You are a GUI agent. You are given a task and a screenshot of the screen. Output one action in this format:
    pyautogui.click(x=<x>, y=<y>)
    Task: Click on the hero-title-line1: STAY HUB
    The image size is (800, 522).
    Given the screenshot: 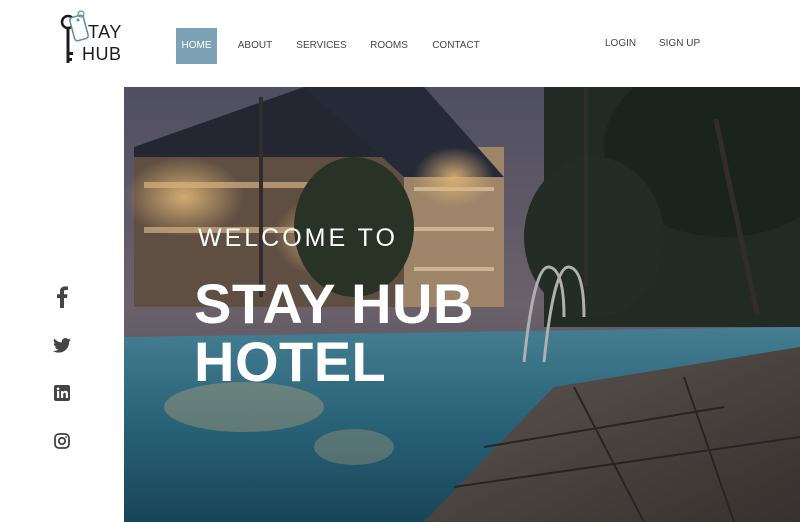 What is the action you would take?
    pyautogui.click(x=334, y=303)
    